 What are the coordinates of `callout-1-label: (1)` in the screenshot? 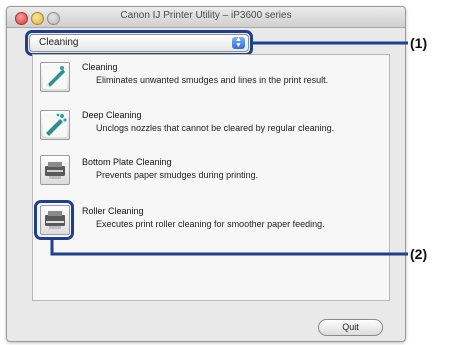 It's located at (419, 43).